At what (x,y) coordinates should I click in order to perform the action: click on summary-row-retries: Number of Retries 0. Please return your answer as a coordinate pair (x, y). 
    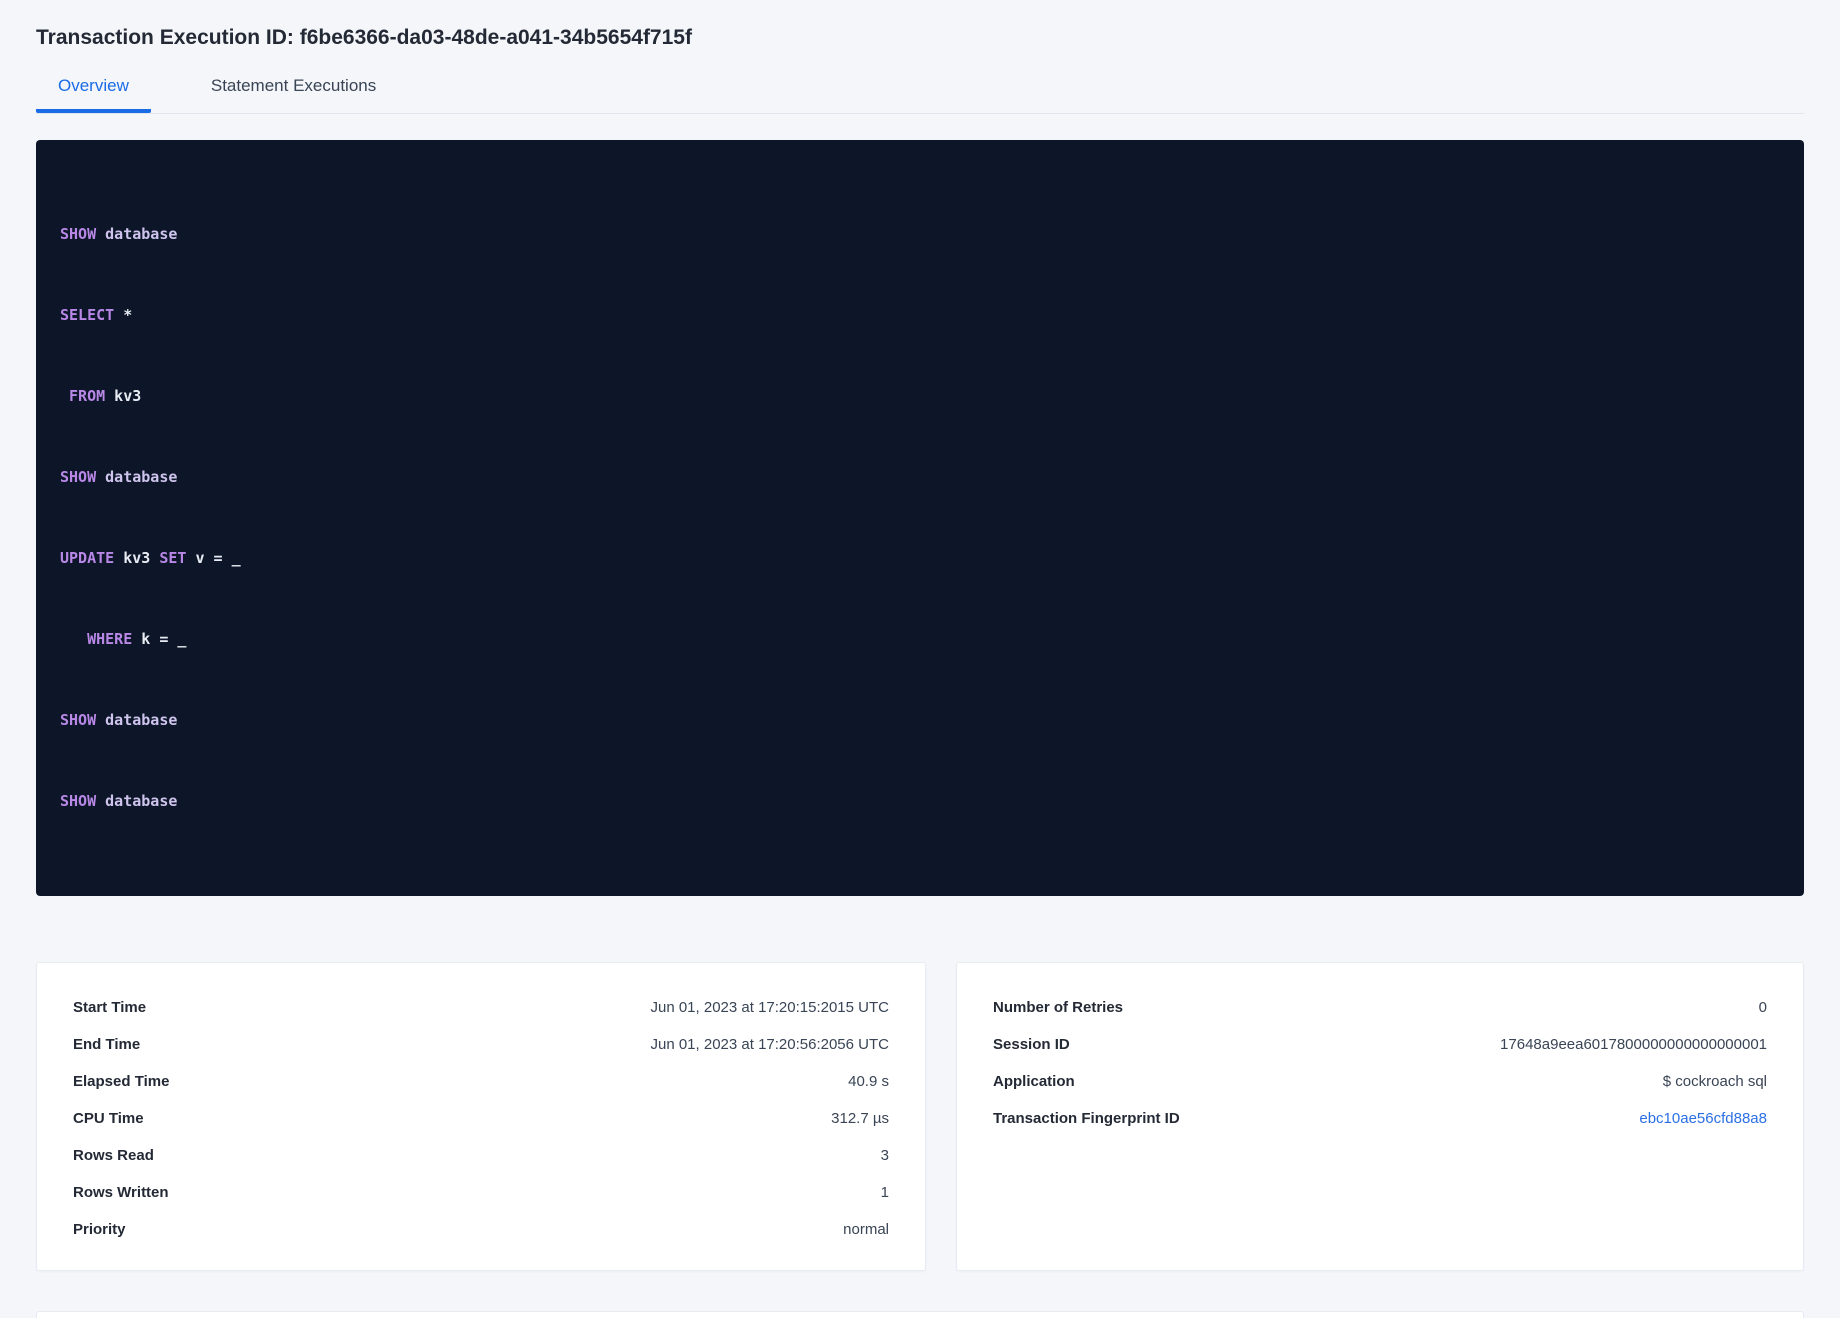
    Looking at the image, I should click on (1380, 1007).